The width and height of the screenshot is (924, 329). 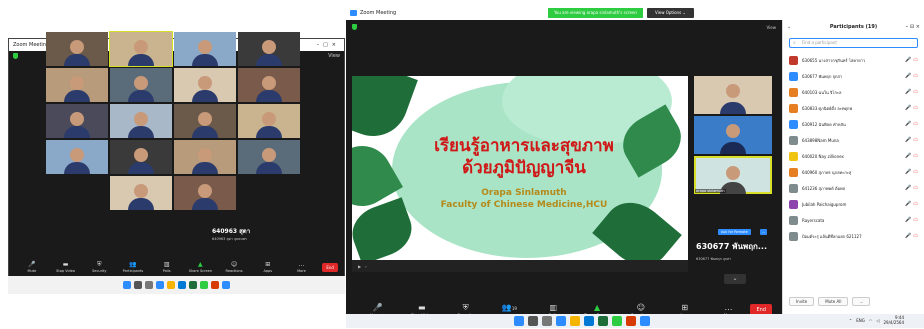 What do you see at coordinates (853, 124) in the screenshot?
I see `participant-row: 630912 ฉันพิลด คำหลัน 🎤 ▭` at bounding box center [853, 124].